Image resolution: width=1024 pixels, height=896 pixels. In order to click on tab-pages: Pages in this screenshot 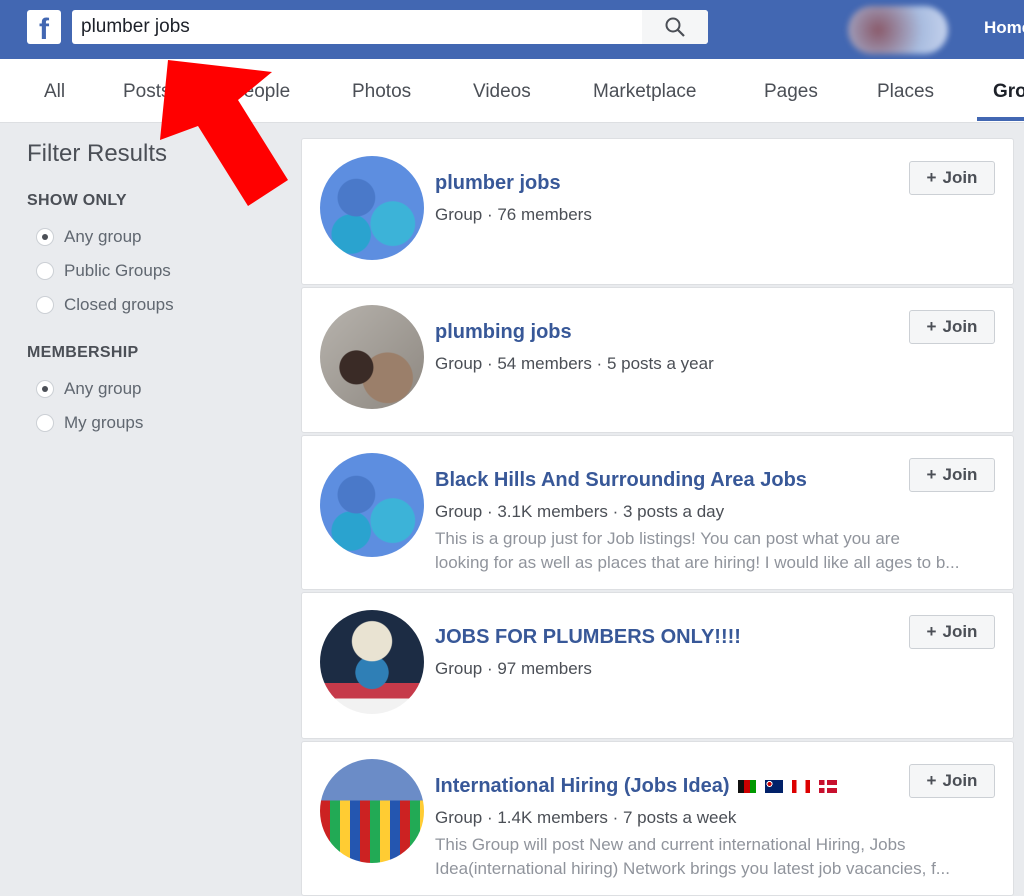, I will do `click(791, 92)`.